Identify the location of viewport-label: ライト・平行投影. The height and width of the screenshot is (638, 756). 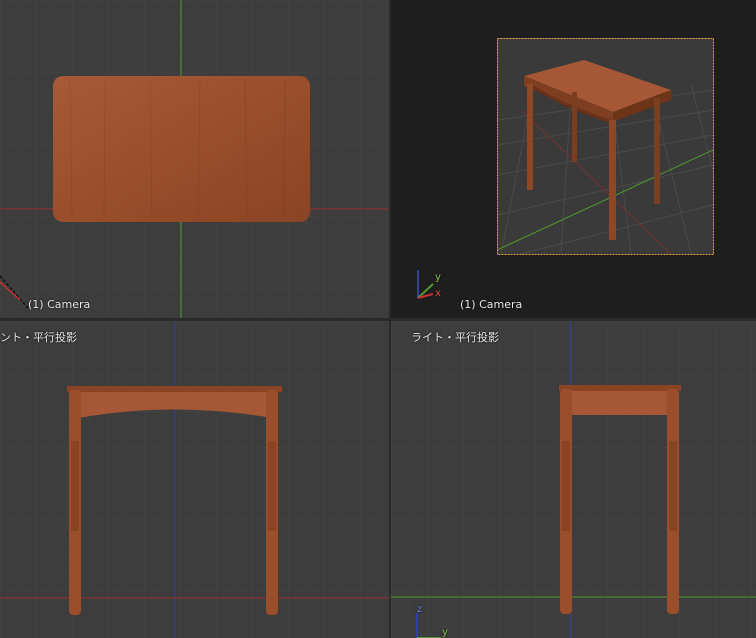
(455, 337).